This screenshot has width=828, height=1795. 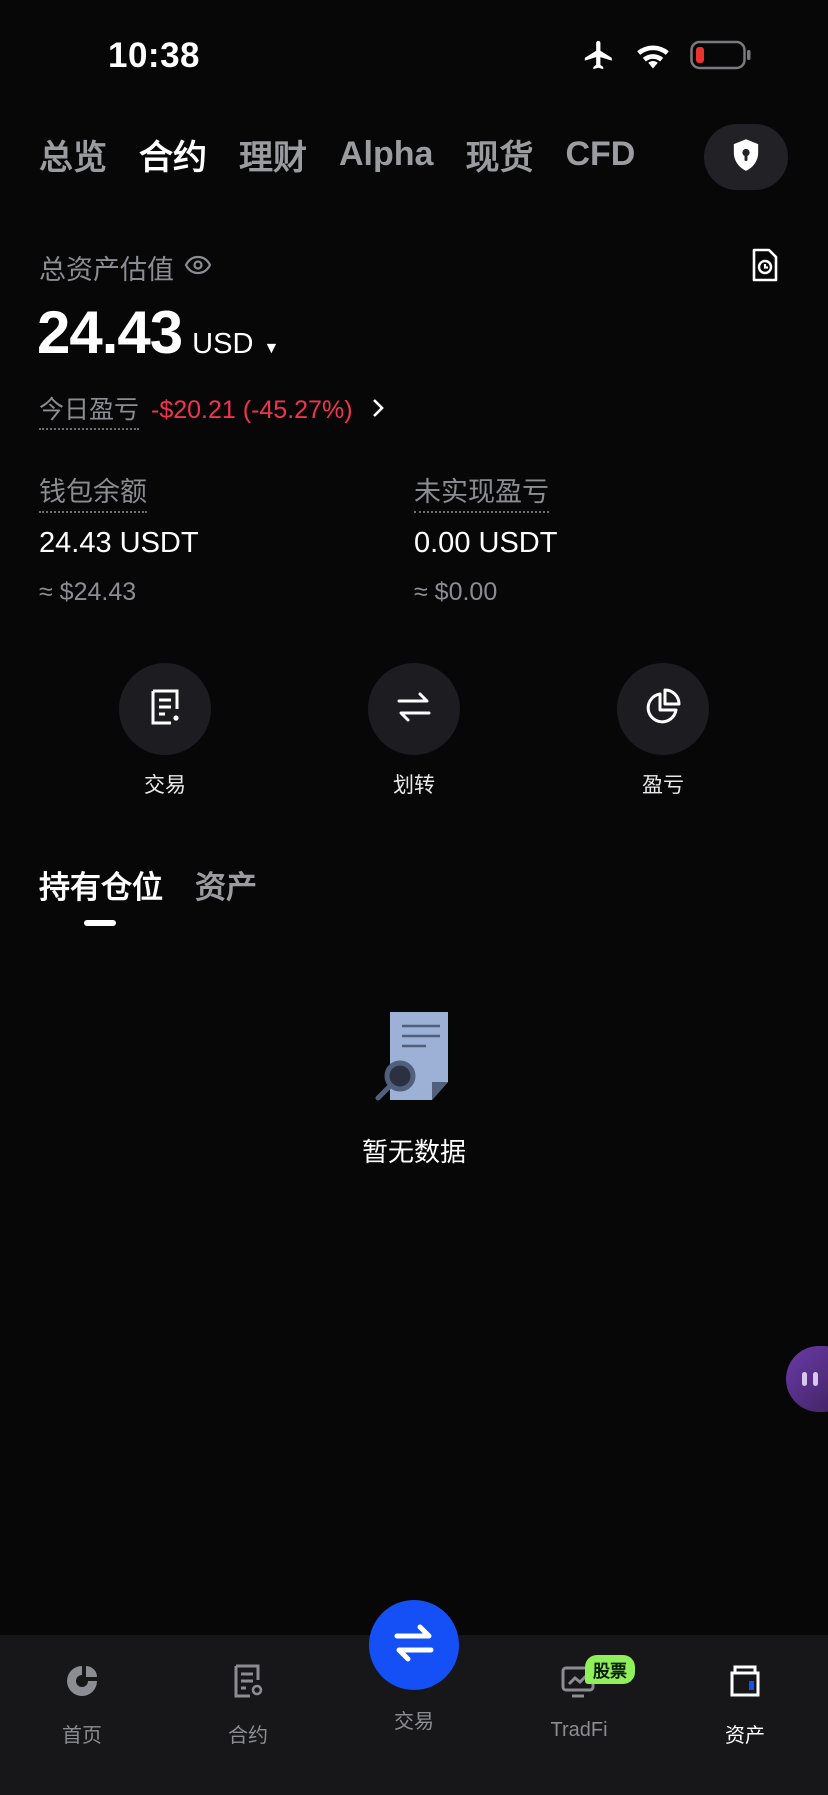 What do you see at coordinates (486, 543) in the screenshot?
I see `unrealized-pnl-value: 0.00 USDT` at bounding box center [486, 543].